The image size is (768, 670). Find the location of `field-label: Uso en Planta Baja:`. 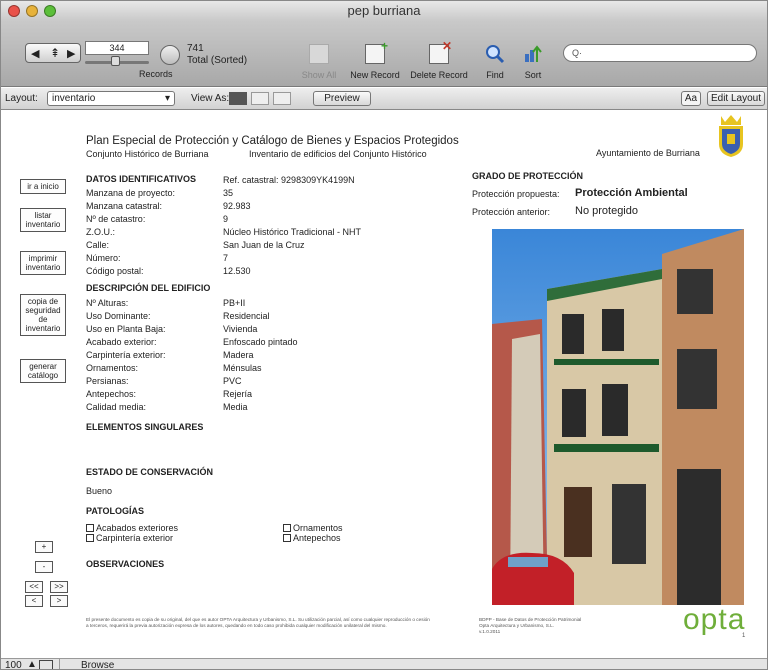

field-label: Uso en Planta Baja: is located at coordinates (126, 329).